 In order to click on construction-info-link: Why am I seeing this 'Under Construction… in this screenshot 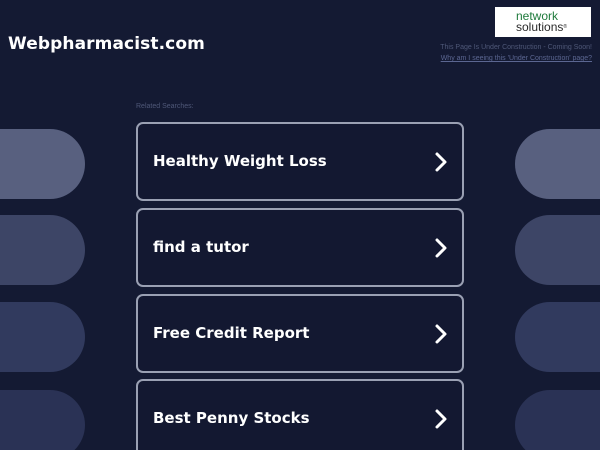, I will do `click(516, 58)`.